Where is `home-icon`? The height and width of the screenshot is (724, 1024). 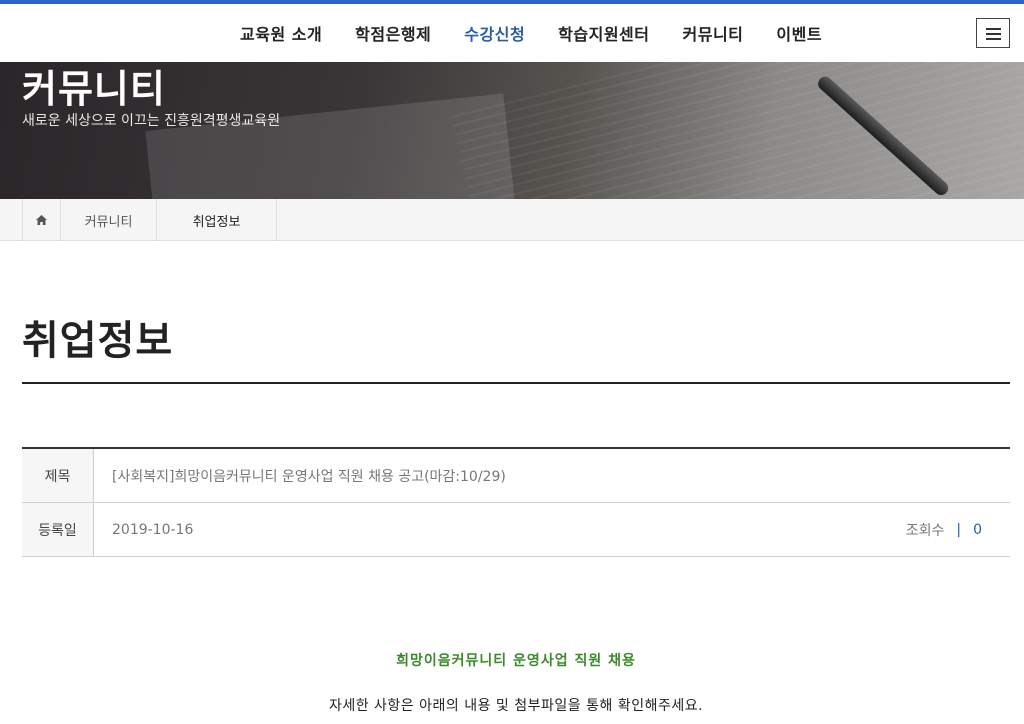
home-icon is located at coordinates (41, 220).